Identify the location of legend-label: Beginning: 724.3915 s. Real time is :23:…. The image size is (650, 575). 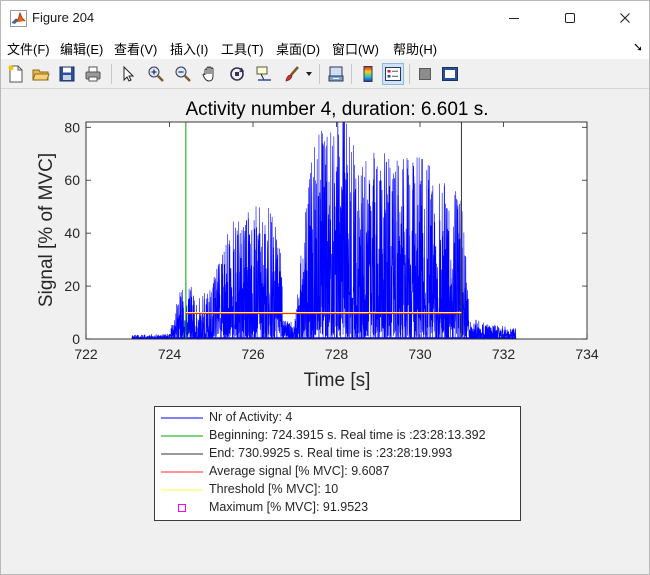
(347, 435).